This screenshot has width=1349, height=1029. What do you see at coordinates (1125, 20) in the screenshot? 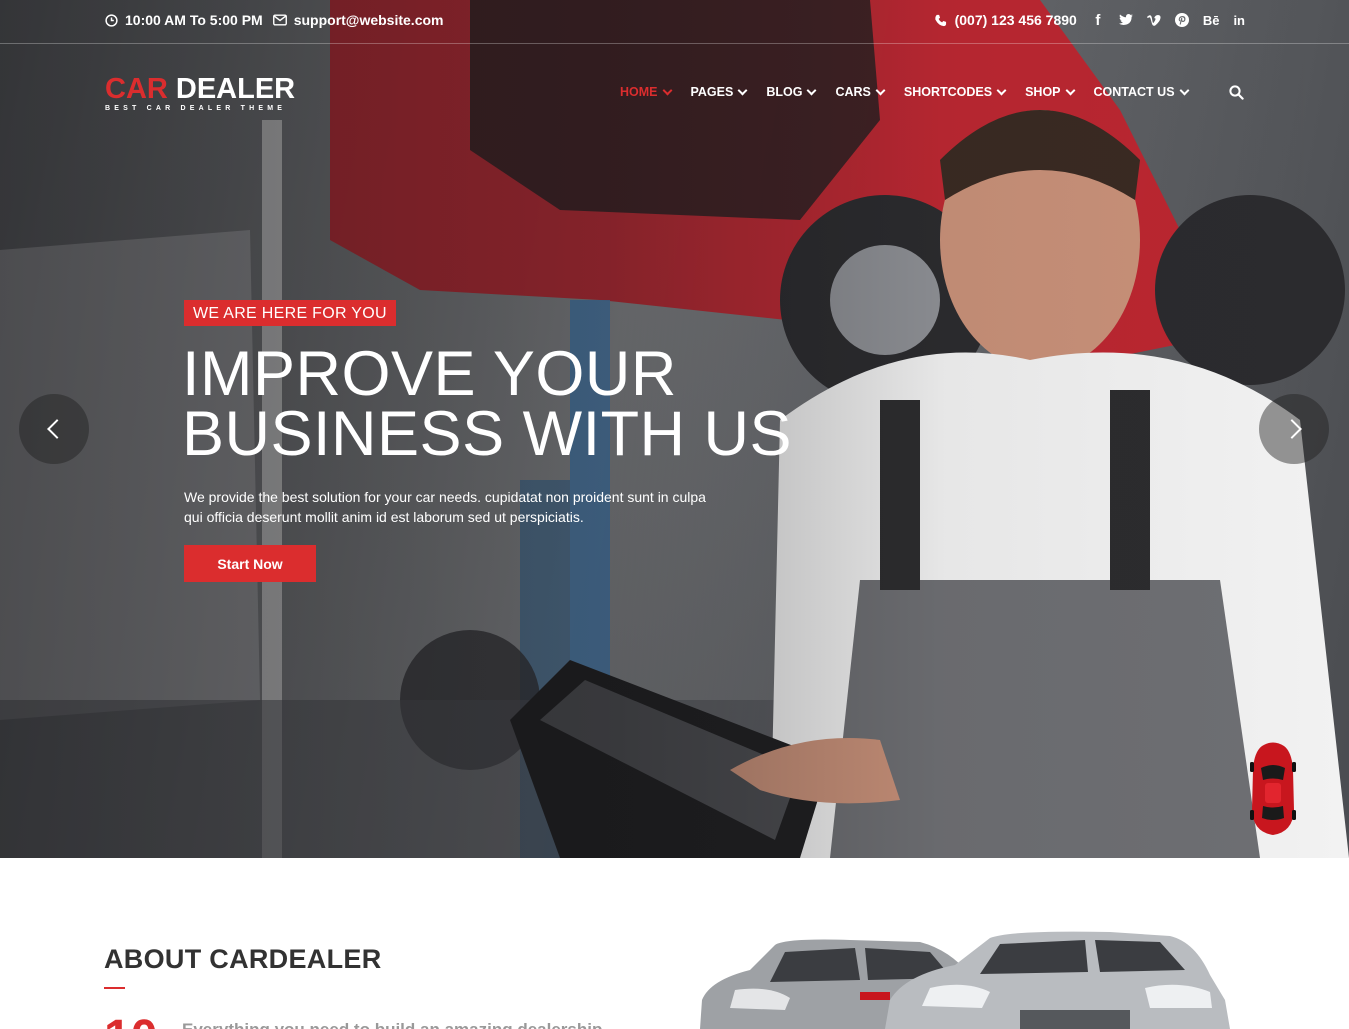
I see `twitter-icon` at bounding box center [1125, 20].